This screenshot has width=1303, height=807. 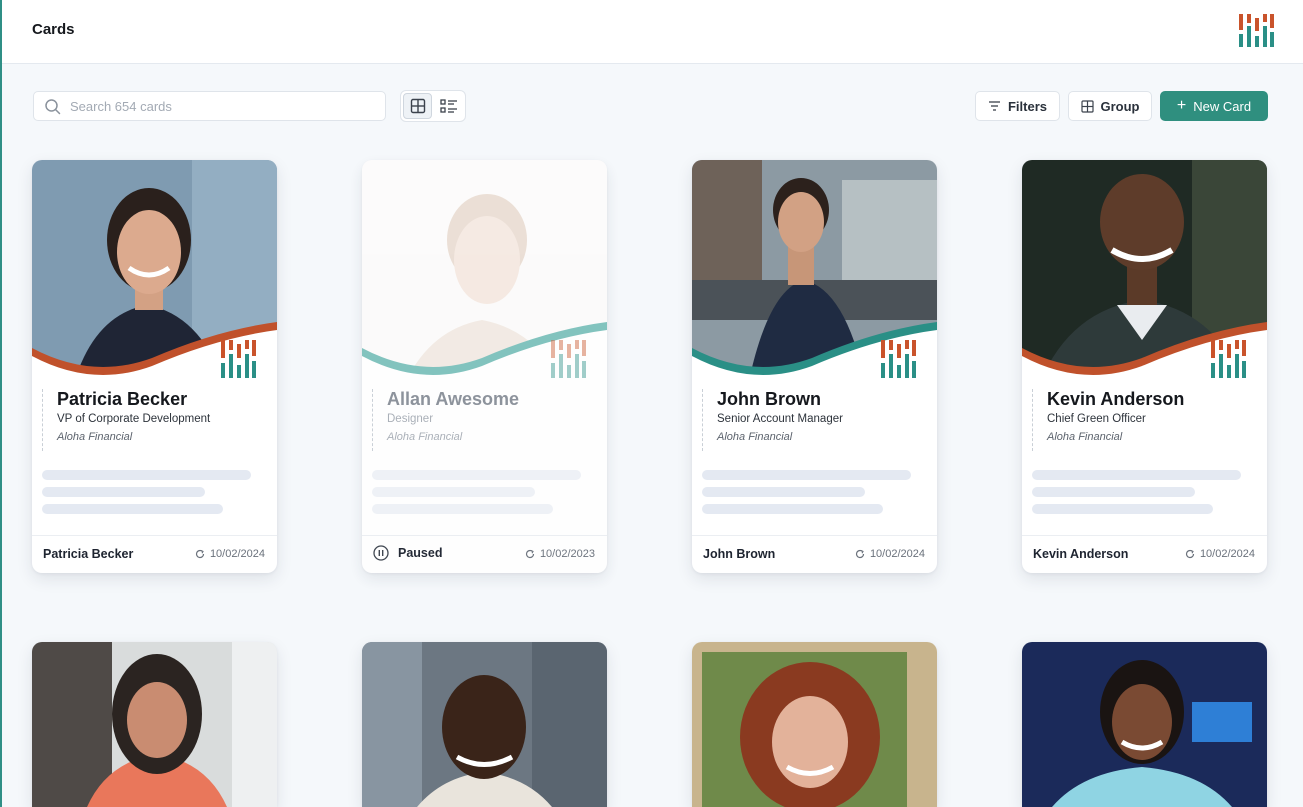 I want to click on filters-label: Filters, so click(x=1027, y=106).